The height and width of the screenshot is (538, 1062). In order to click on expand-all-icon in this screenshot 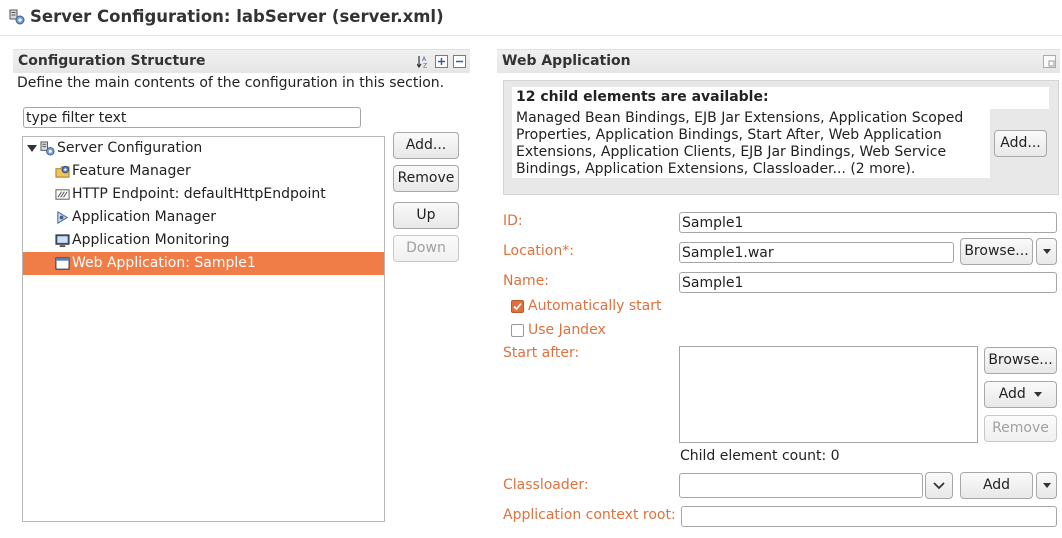, I will do `click(441, 61)`.